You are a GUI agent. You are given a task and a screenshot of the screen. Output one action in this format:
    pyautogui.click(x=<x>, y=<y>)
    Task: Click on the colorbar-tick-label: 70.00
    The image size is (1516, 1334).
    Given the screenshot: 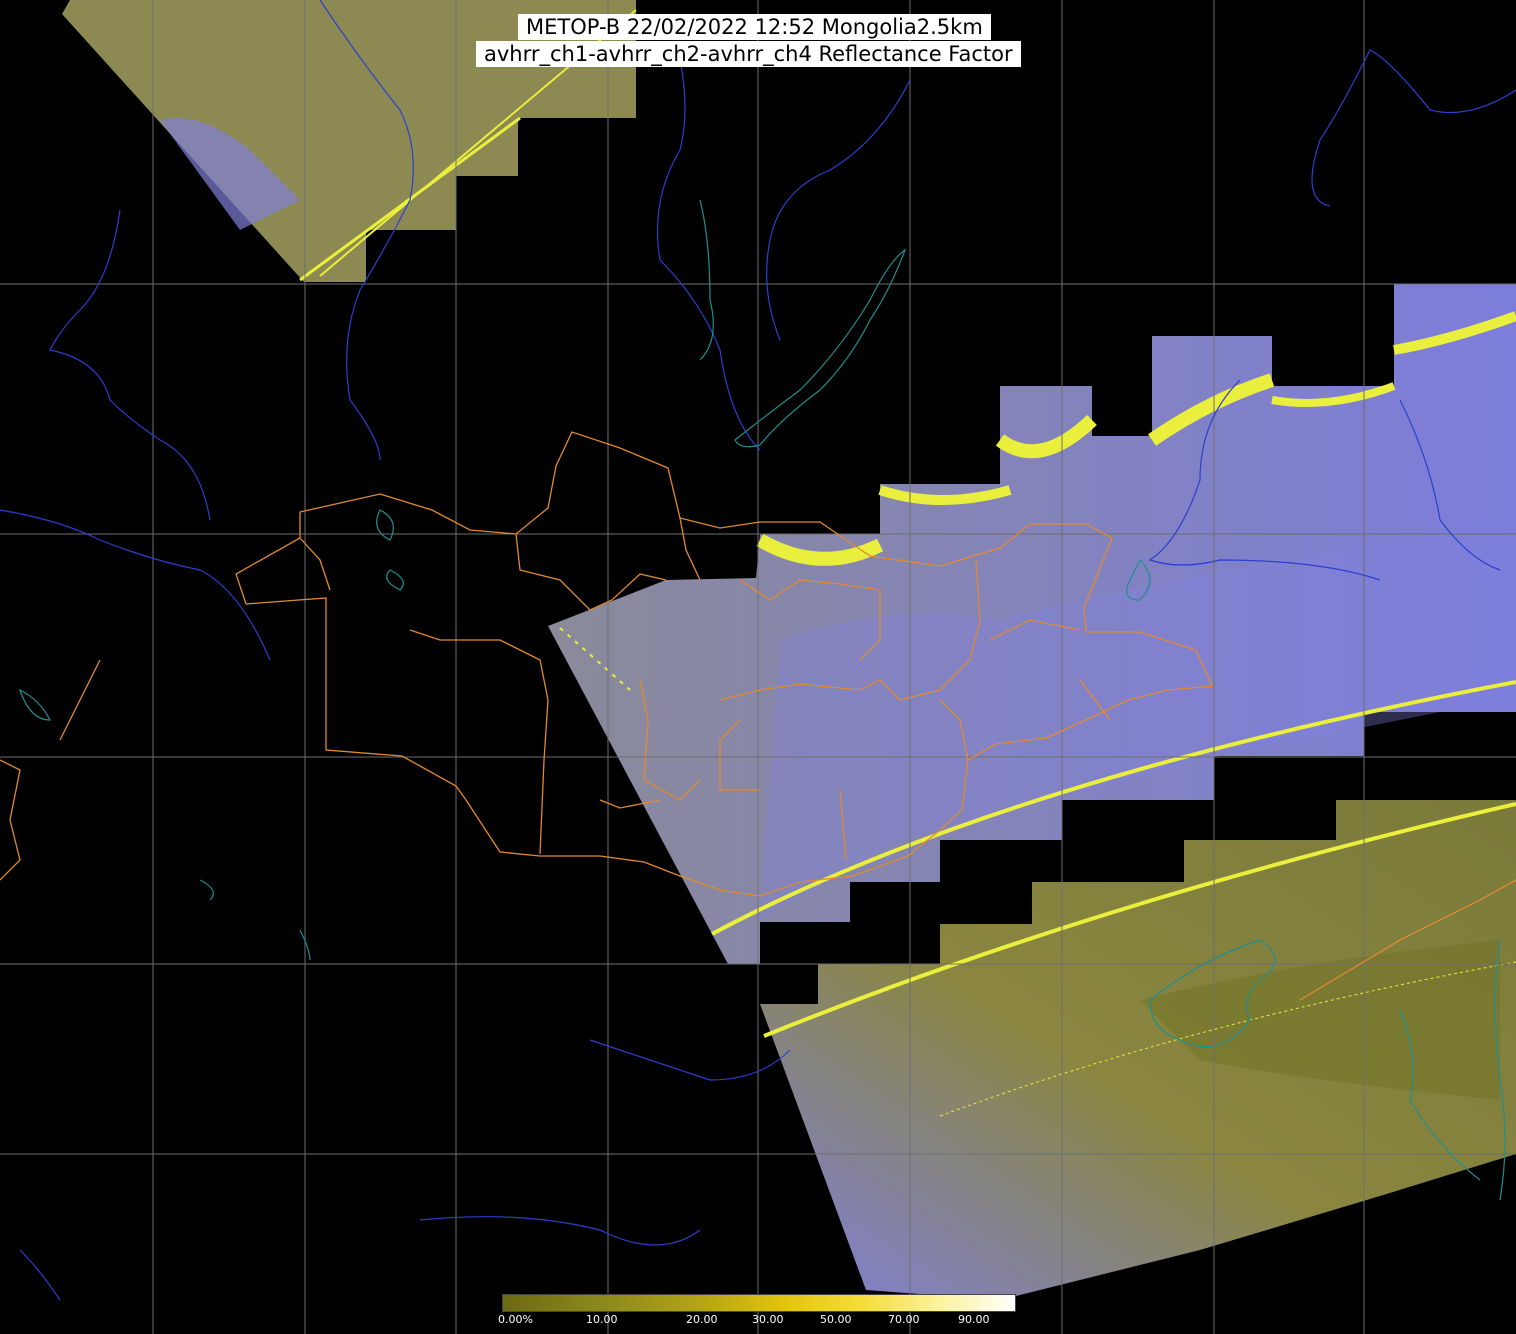 What is the action you would take?
    pyautogui.click(x=904, y=1319)
    